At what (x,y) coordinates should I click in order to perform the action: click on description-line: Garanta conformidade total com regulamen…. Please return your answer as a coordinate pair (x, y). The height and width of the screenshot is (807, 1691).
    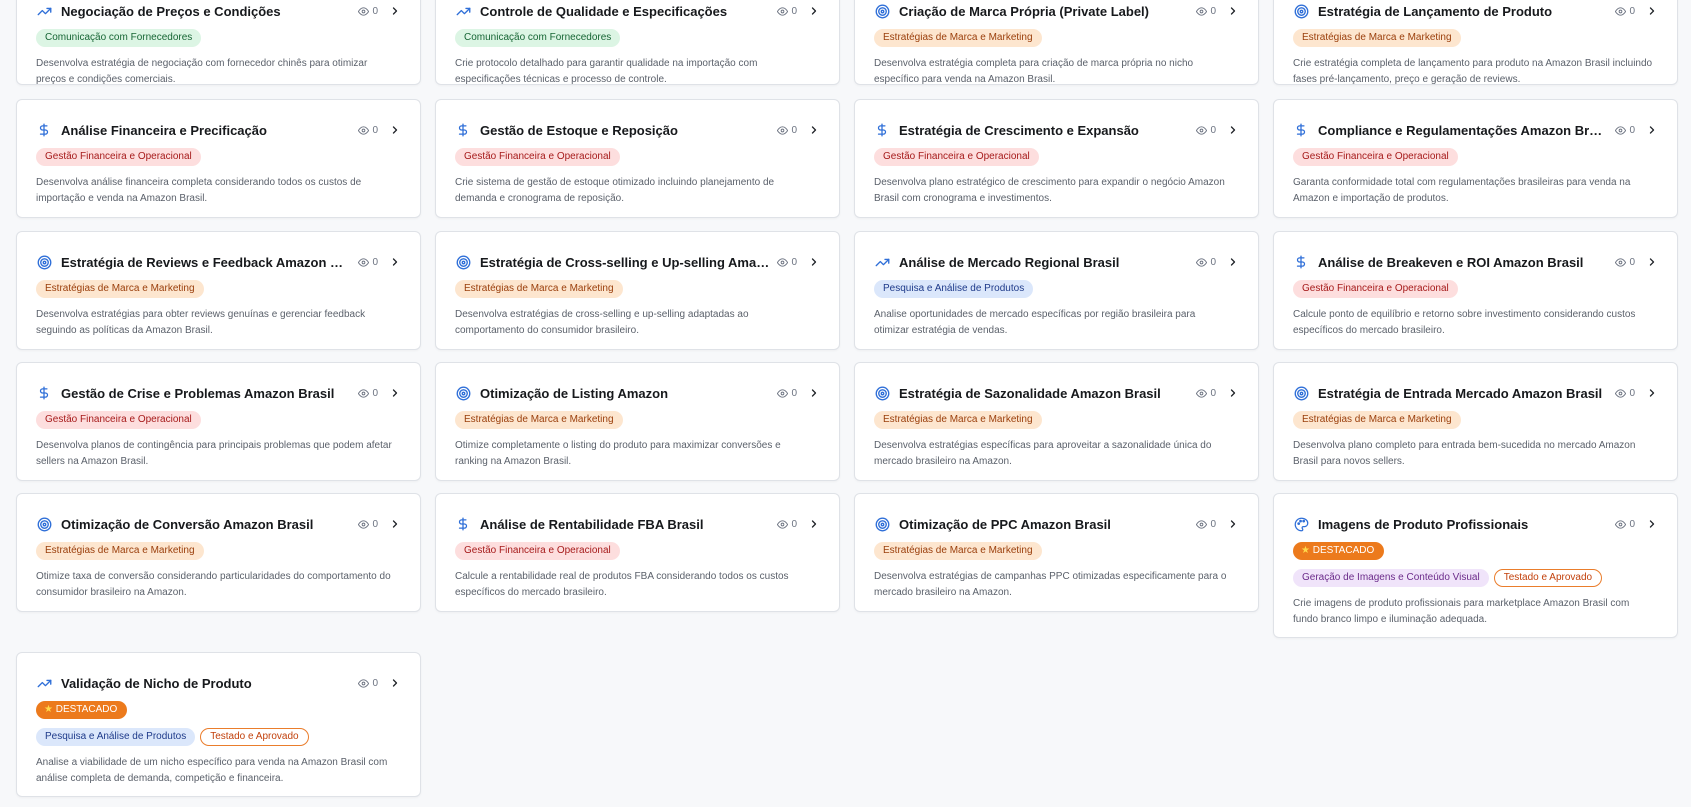
    Looking at the image, I should click on (1462, 182).